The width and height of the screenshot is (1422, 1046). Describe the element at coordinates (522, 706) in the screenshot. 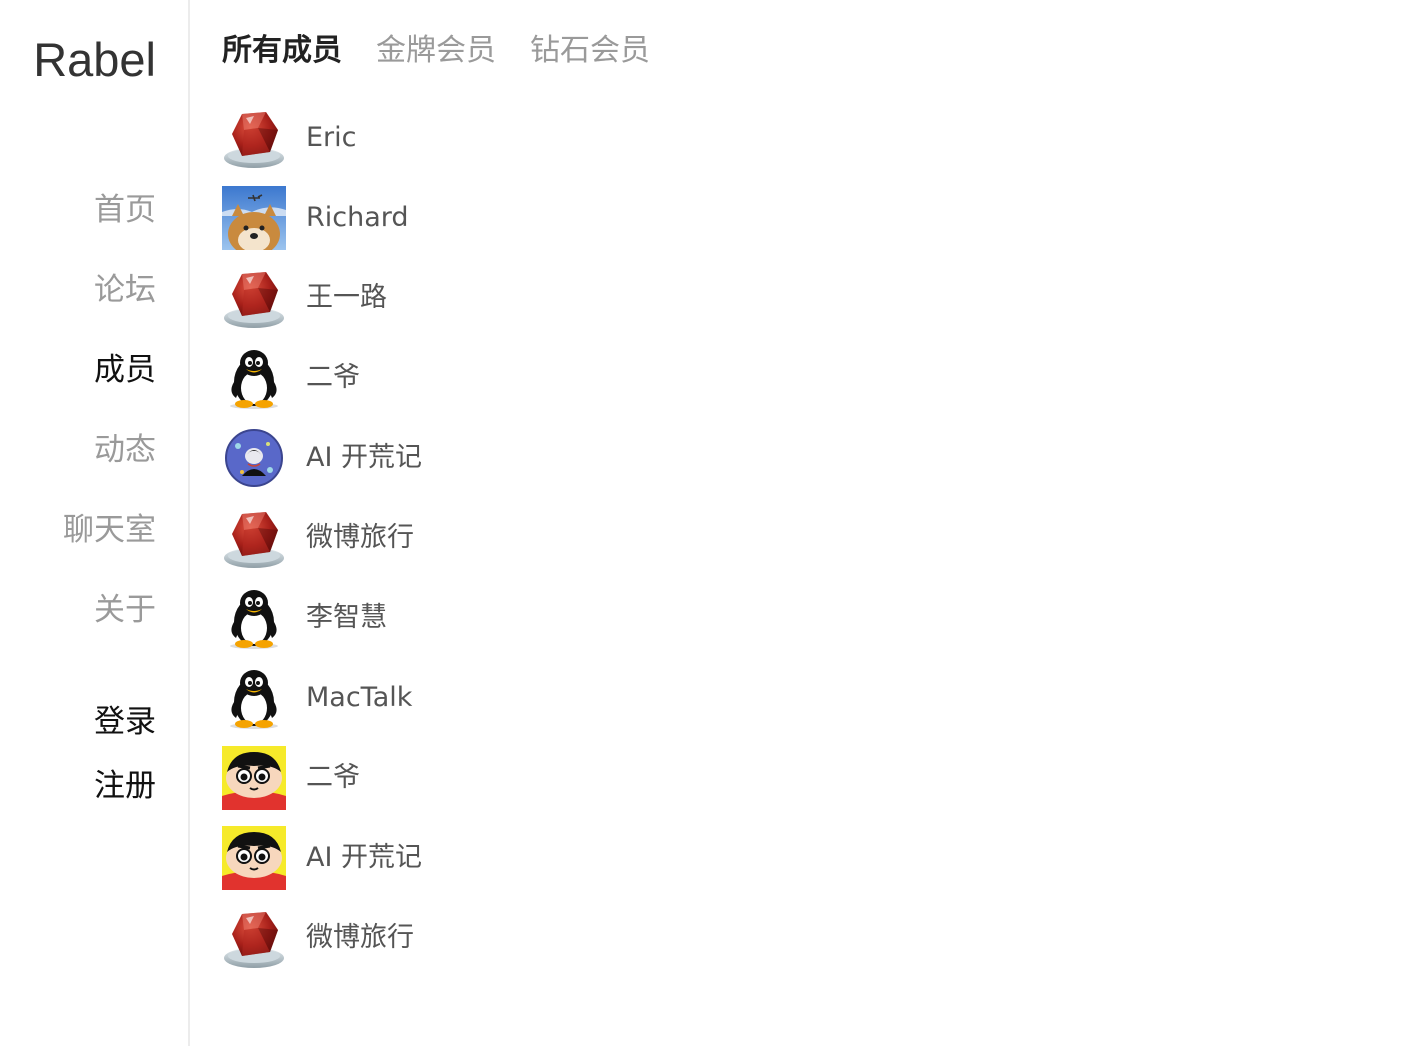

I see `member-row: MacTalk` at that location.